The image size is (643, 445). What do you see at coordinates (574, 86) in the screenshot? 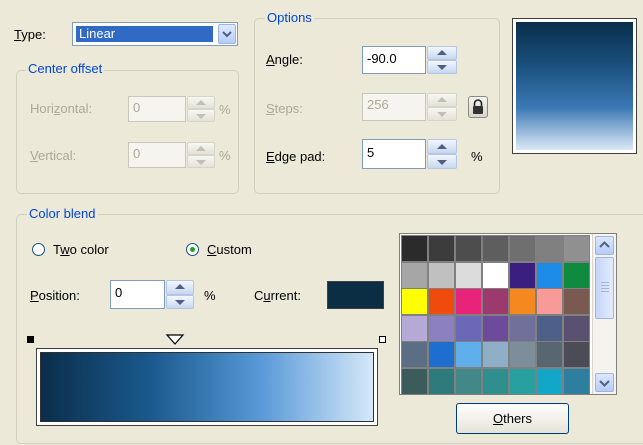
I see `gradient-preview` at bounding box center [574, 86].